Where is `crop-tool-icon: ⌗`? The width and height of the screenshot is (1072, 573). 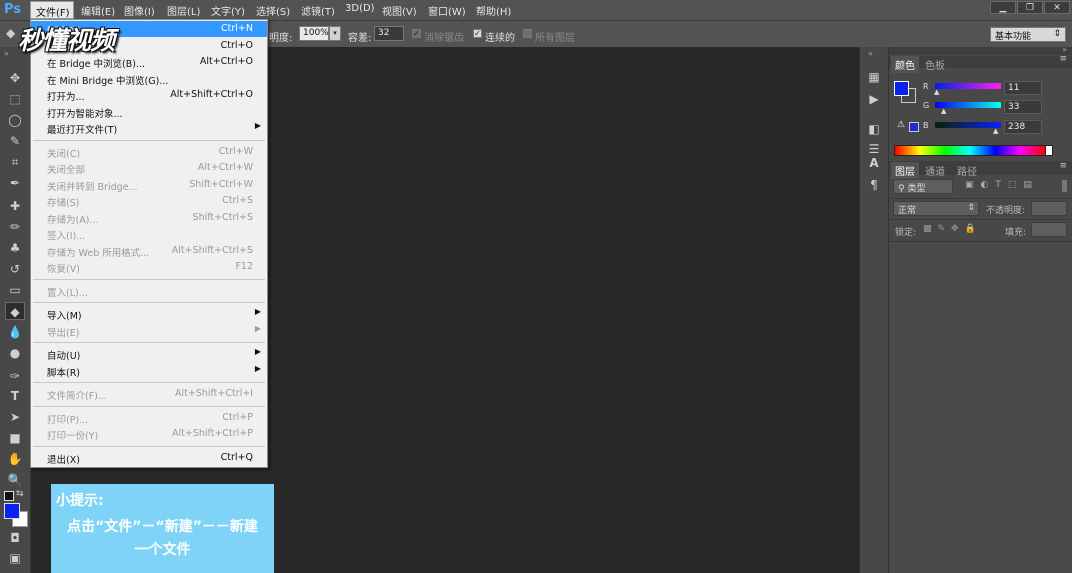 crop-tool-icon: ⌗ is located at coordinates (15, 162).